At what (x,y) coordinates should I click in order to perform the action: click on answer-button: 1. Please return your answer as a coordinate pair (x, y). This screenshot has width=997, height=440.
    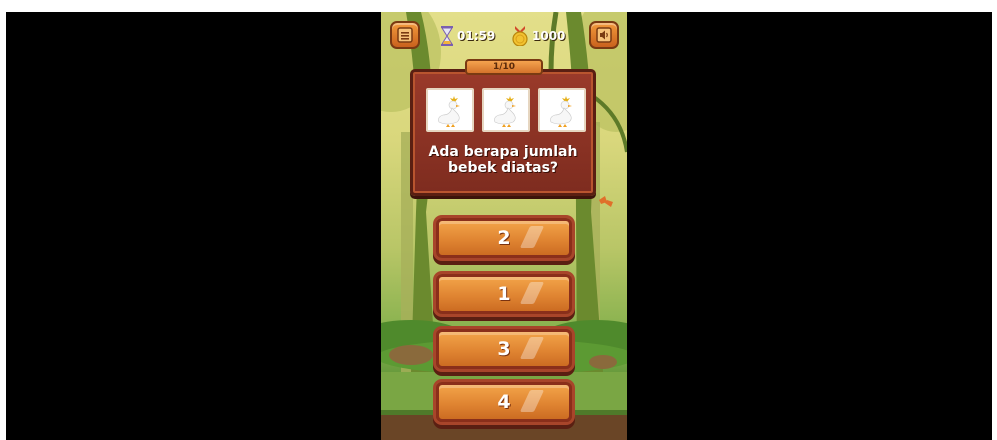
    Looking at the image, I should click on (504, 294).